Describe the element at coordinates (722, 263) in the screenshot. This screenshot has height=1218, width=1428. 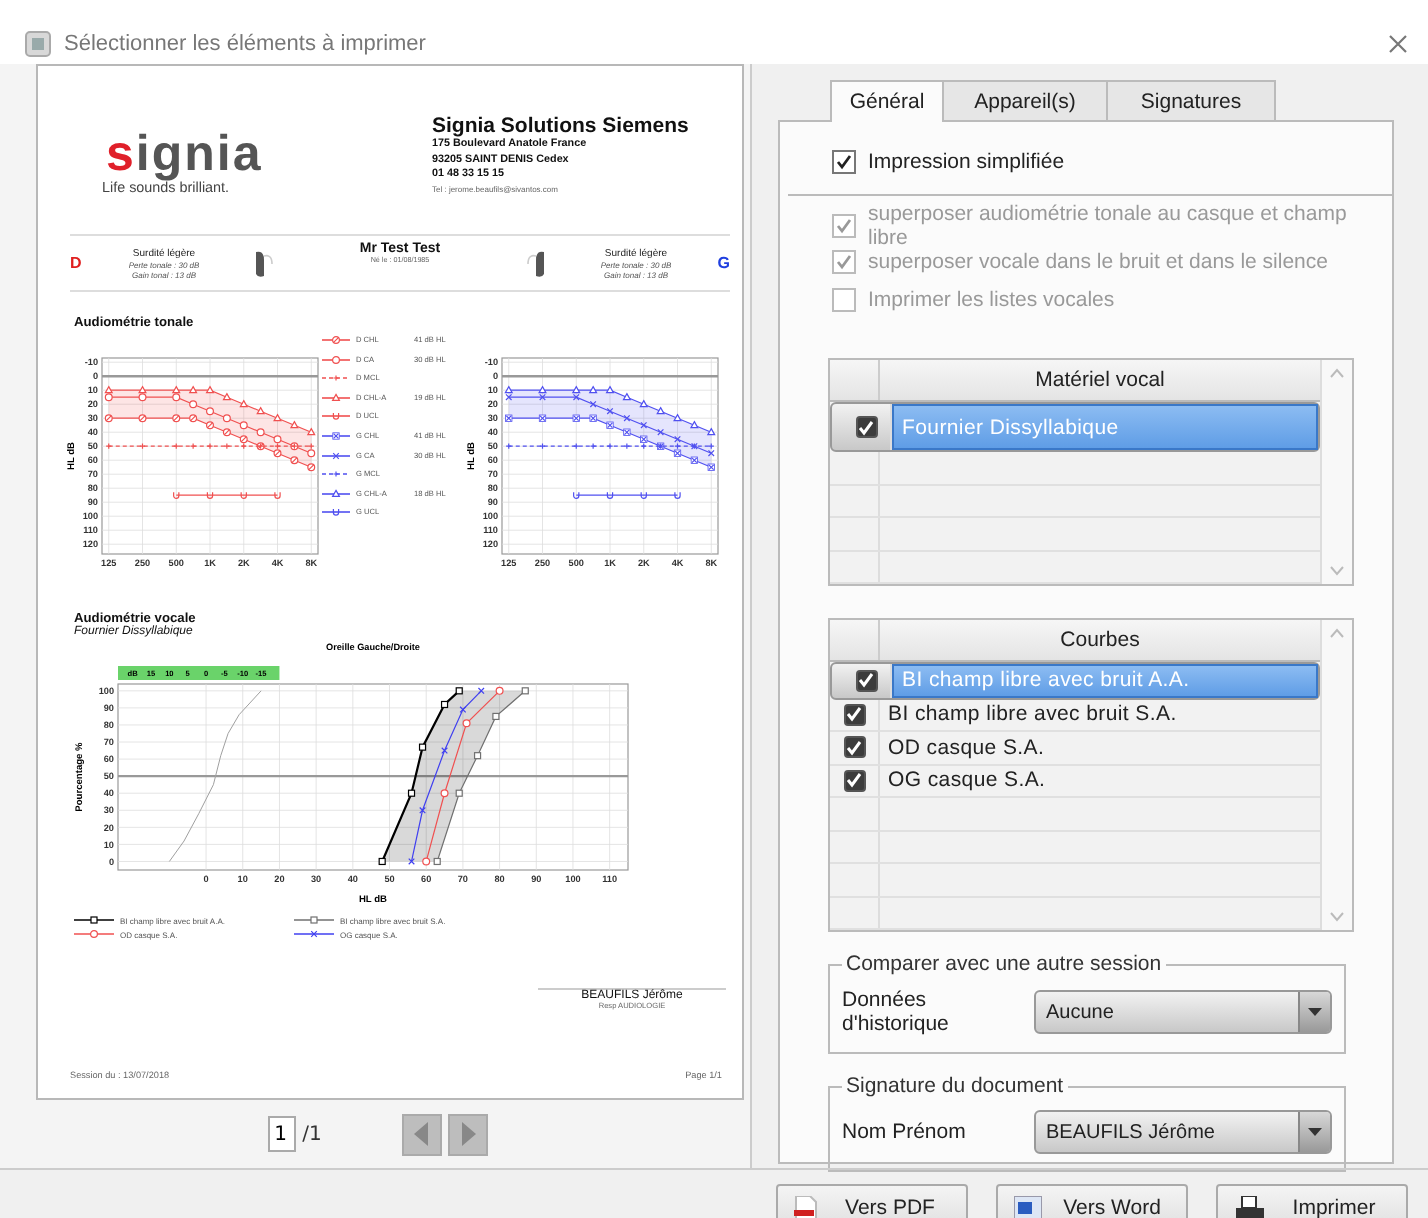
I see `ear-side-label: G` at that location.